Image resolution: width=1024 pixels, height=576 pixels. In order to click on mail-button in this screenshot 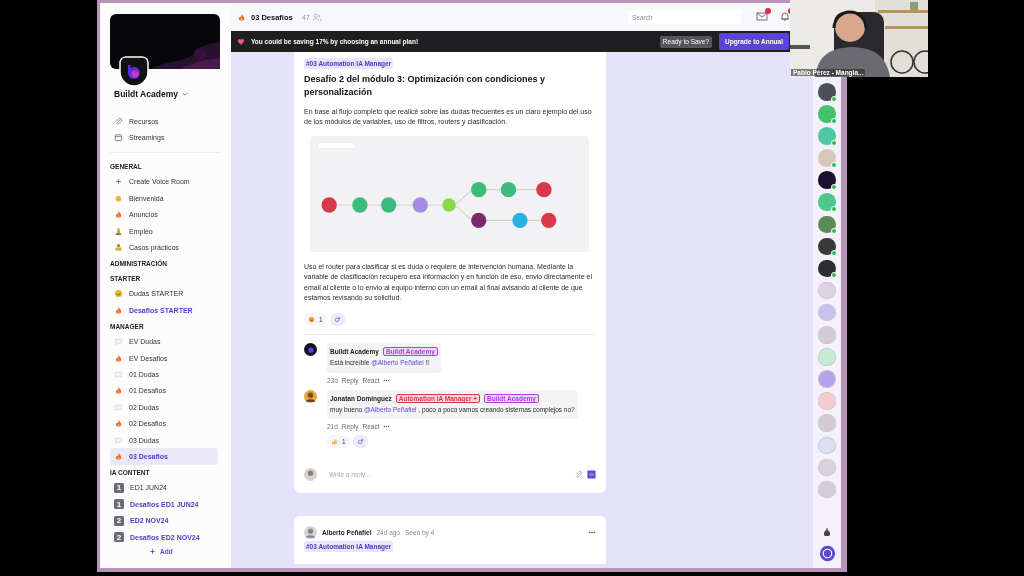, I will do `click(762, 17)`.